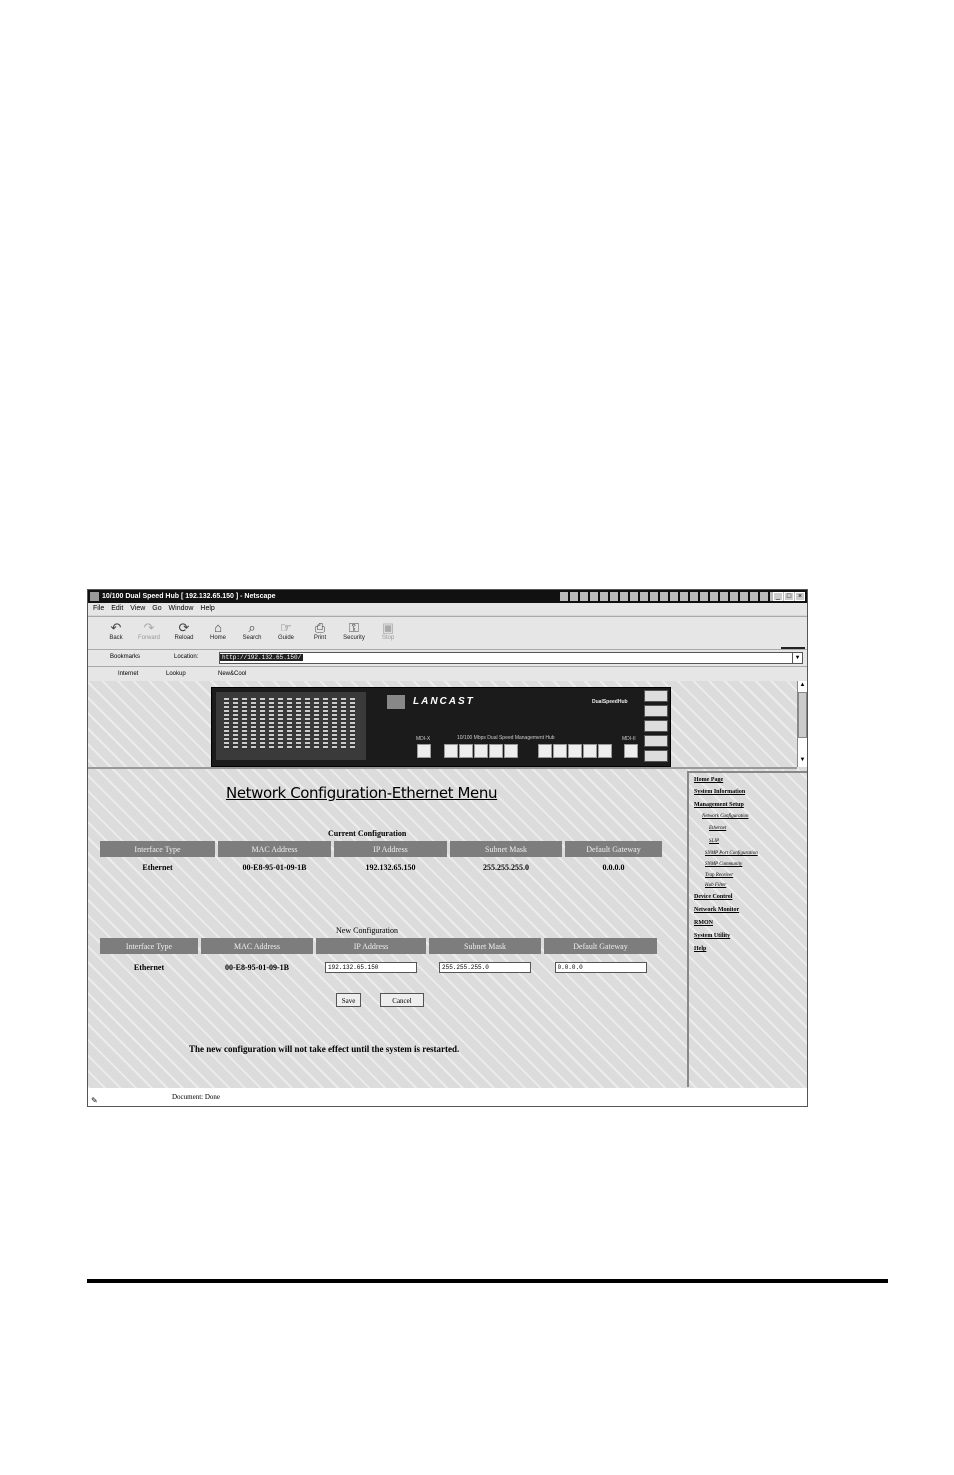  What do you see at coordinates (719, 805) in the screenshot?
I see `sidebar-item-management-setup: Management Setup` at bounding box center [719, 805].